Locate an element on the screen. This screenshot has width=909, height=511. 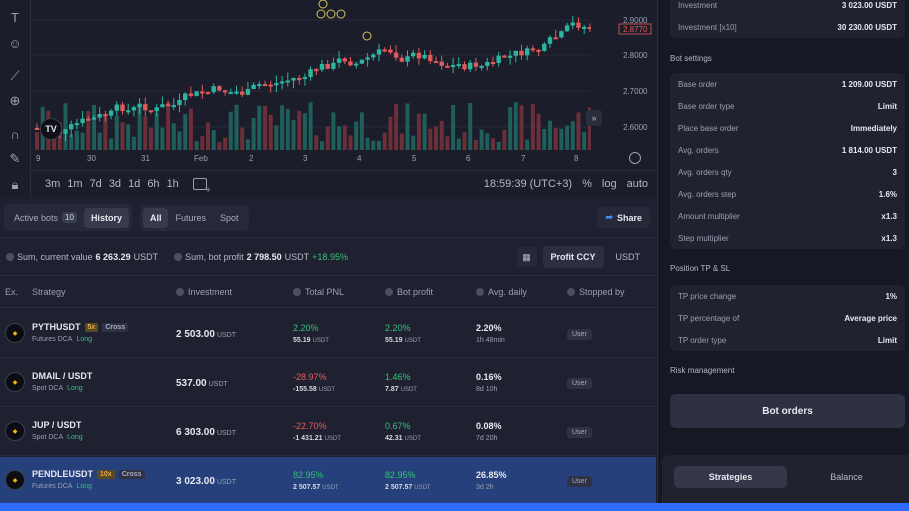
chart-settings-icon is located at coordinates (635, 158).